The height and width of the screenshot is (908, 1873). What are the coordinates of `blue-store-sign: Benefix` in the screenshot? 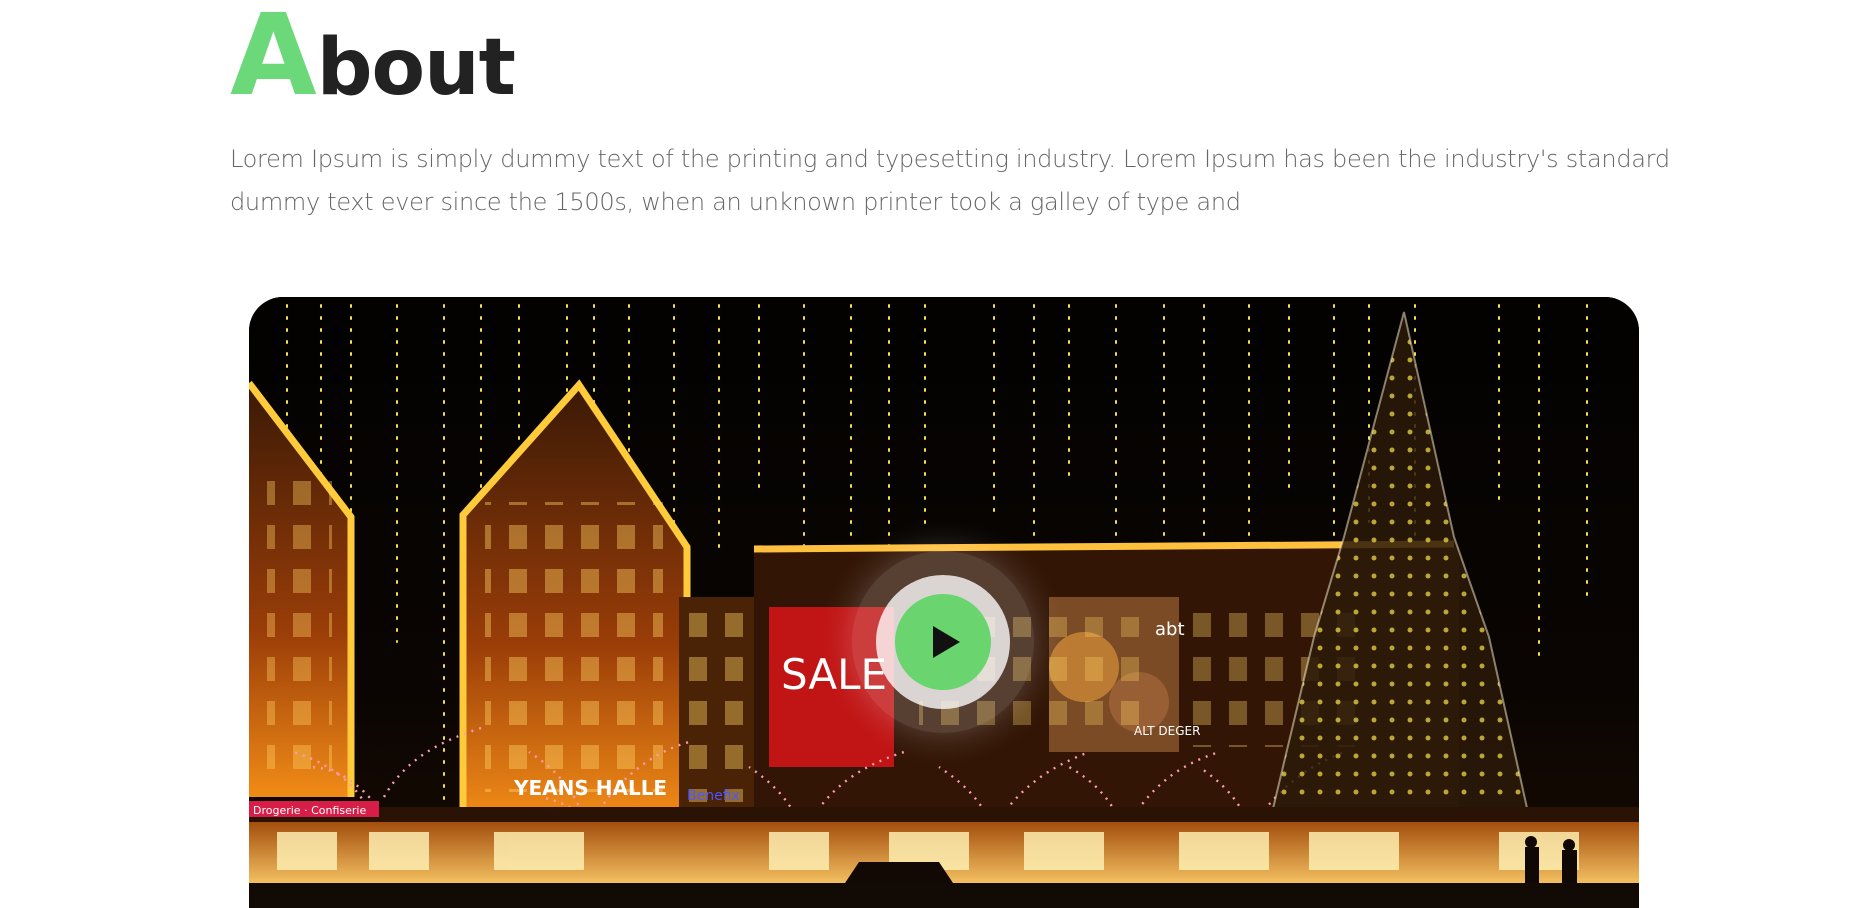 It's located at (713, 796).